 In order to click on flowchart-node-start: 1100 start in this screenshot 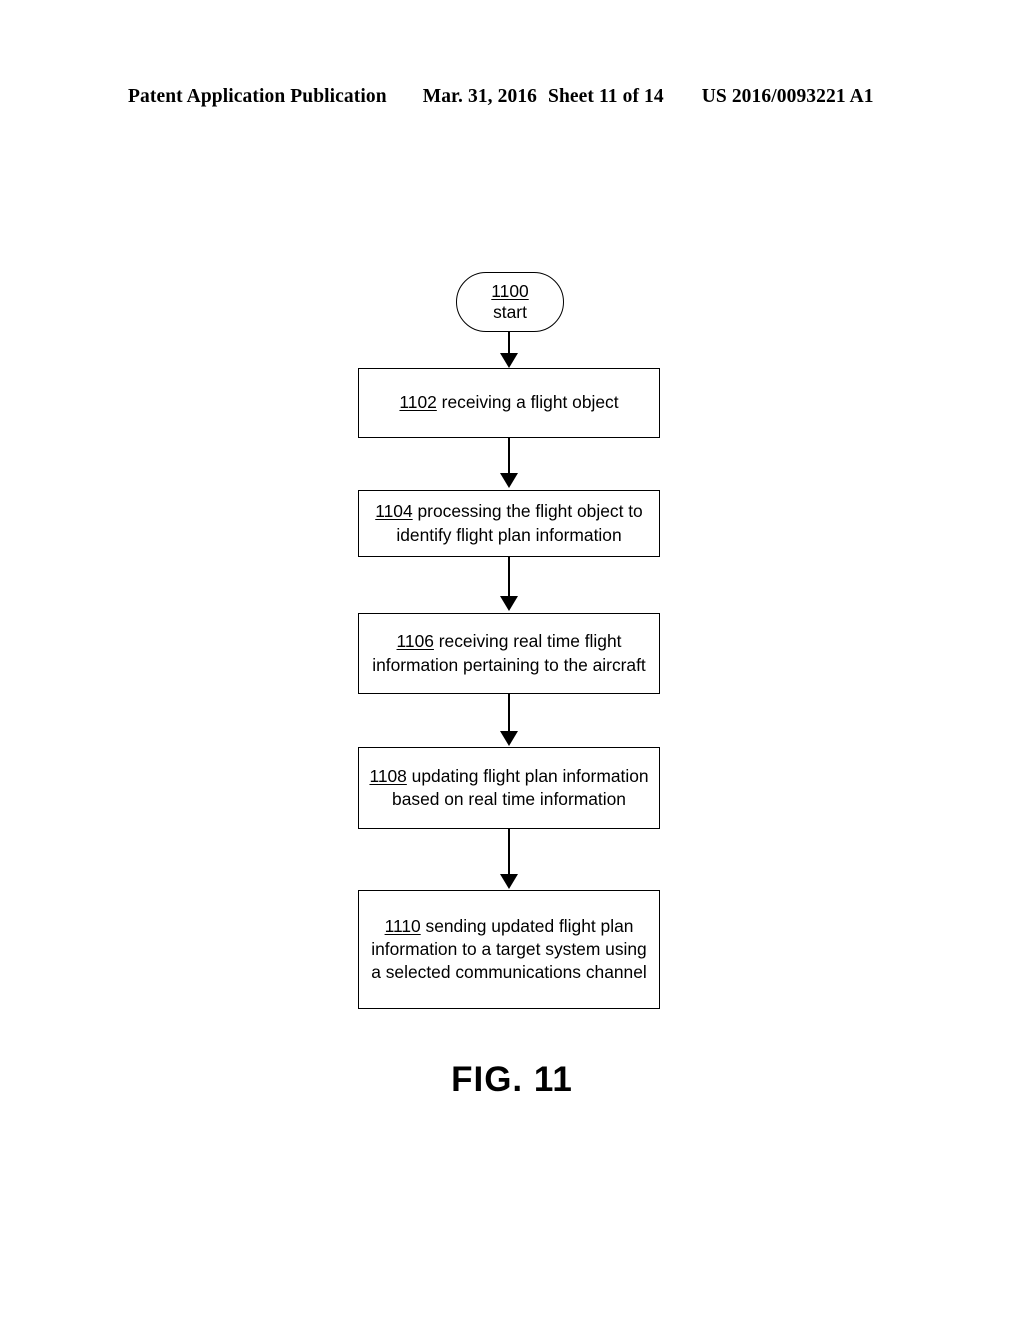, I will do `click(510, 302)`.